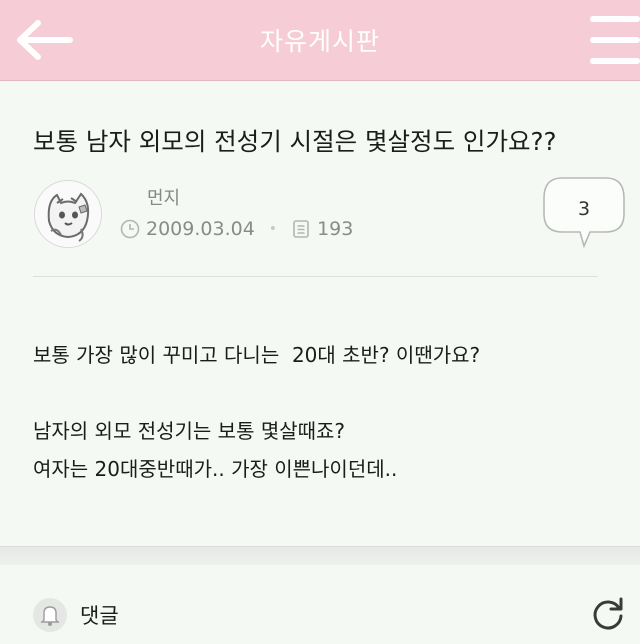 This screenshot has height=644, width=640. Describe the element at coordinates (301, 229) in the screenshot. I see `document-icon` at that location.